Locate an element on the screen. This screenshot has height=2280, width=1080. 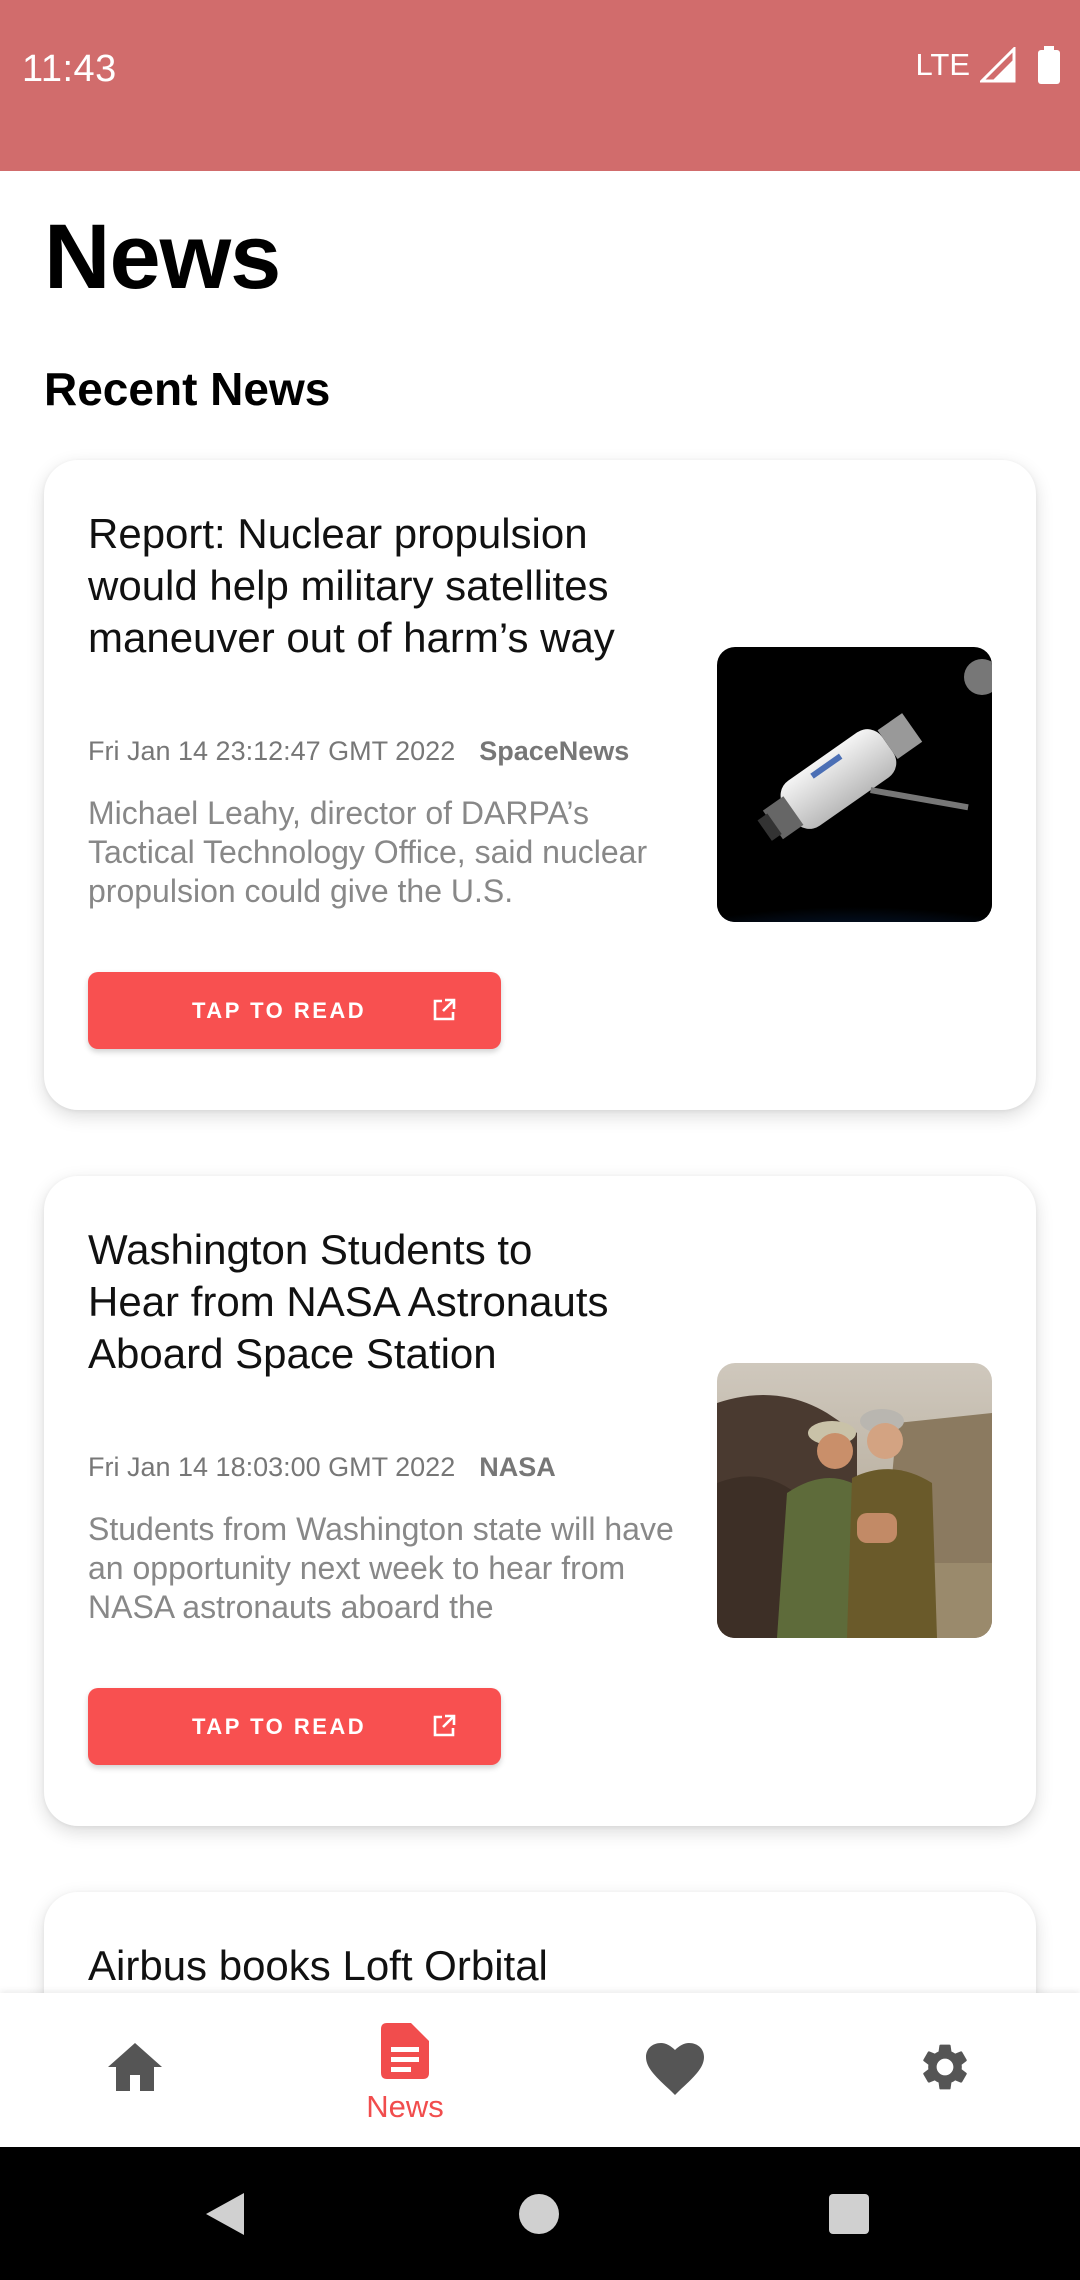
nav-favorites is located at coordinates (675, 2070).